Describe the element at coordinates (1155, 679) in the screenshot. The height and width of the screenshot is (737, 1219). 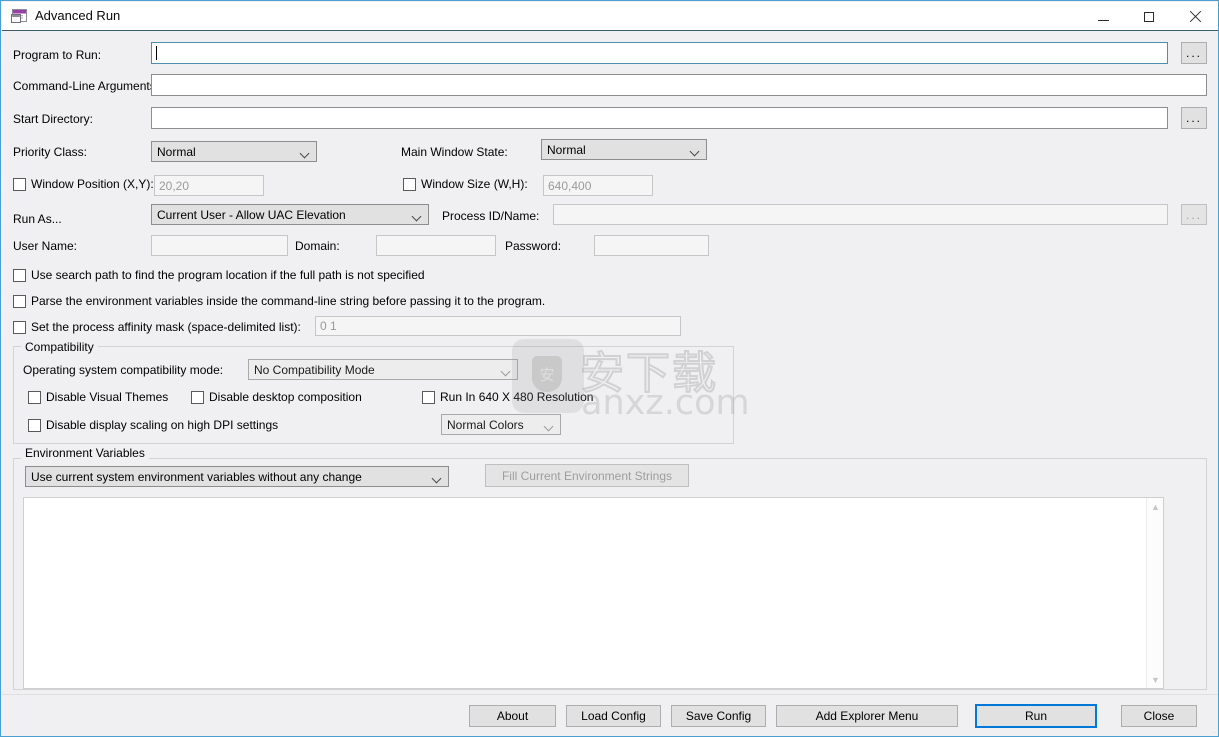
I see `scroll-down-icon: ▼` at that location.